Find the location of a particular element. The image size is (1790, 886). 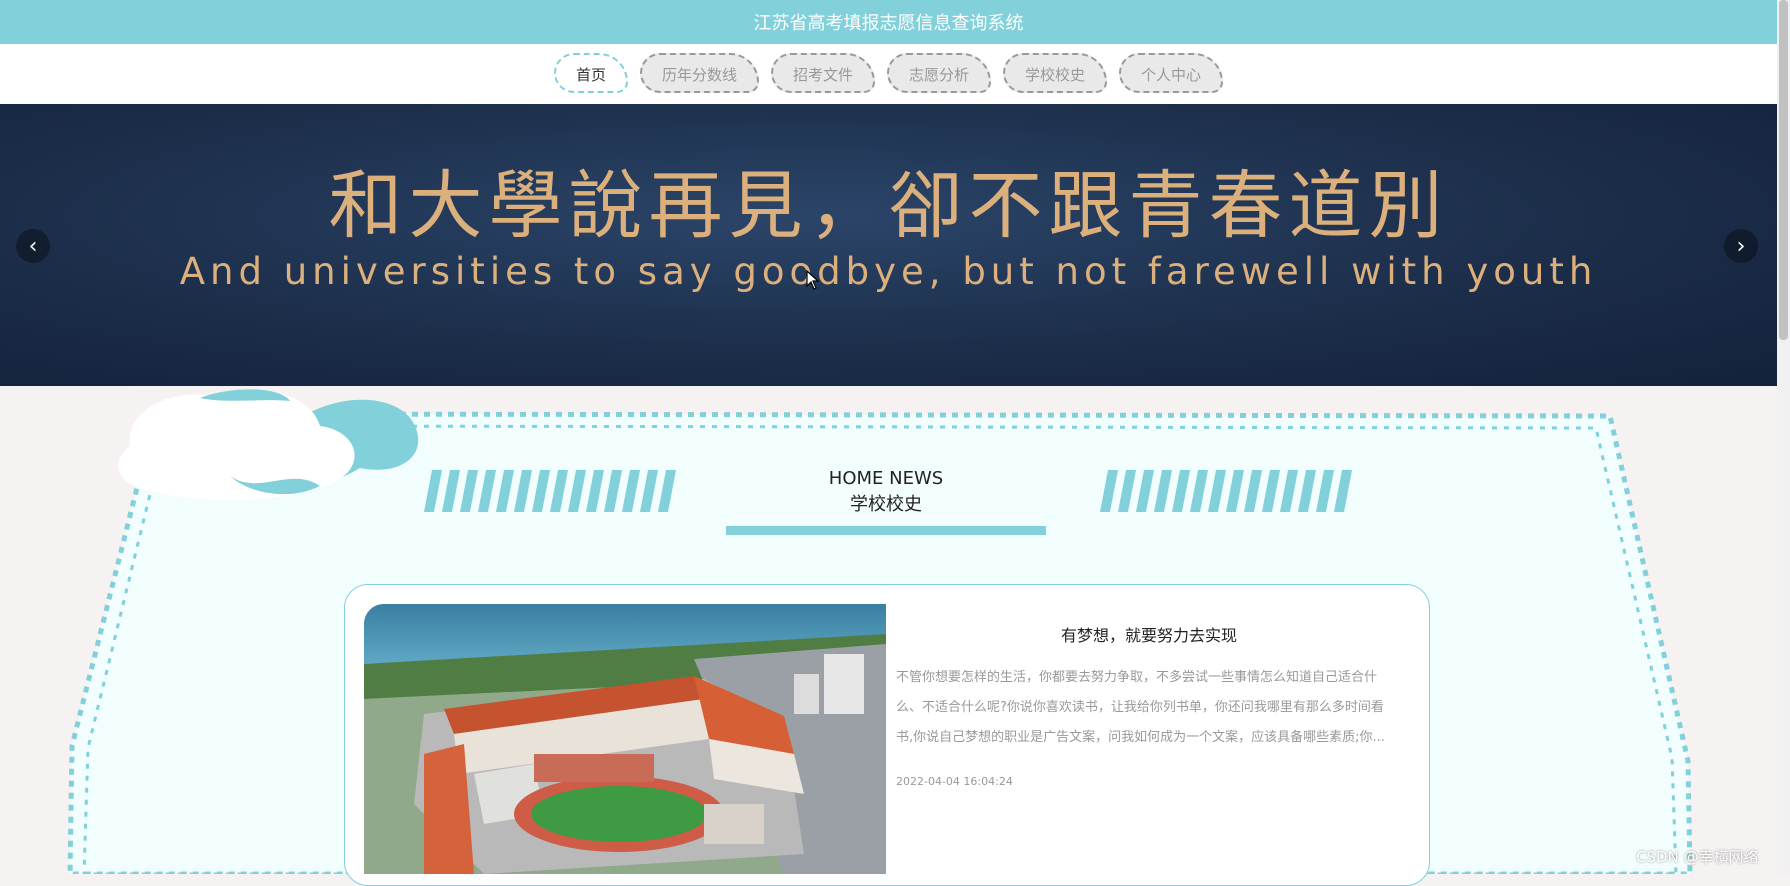

heading-underline is located at coordinates (886, 530).